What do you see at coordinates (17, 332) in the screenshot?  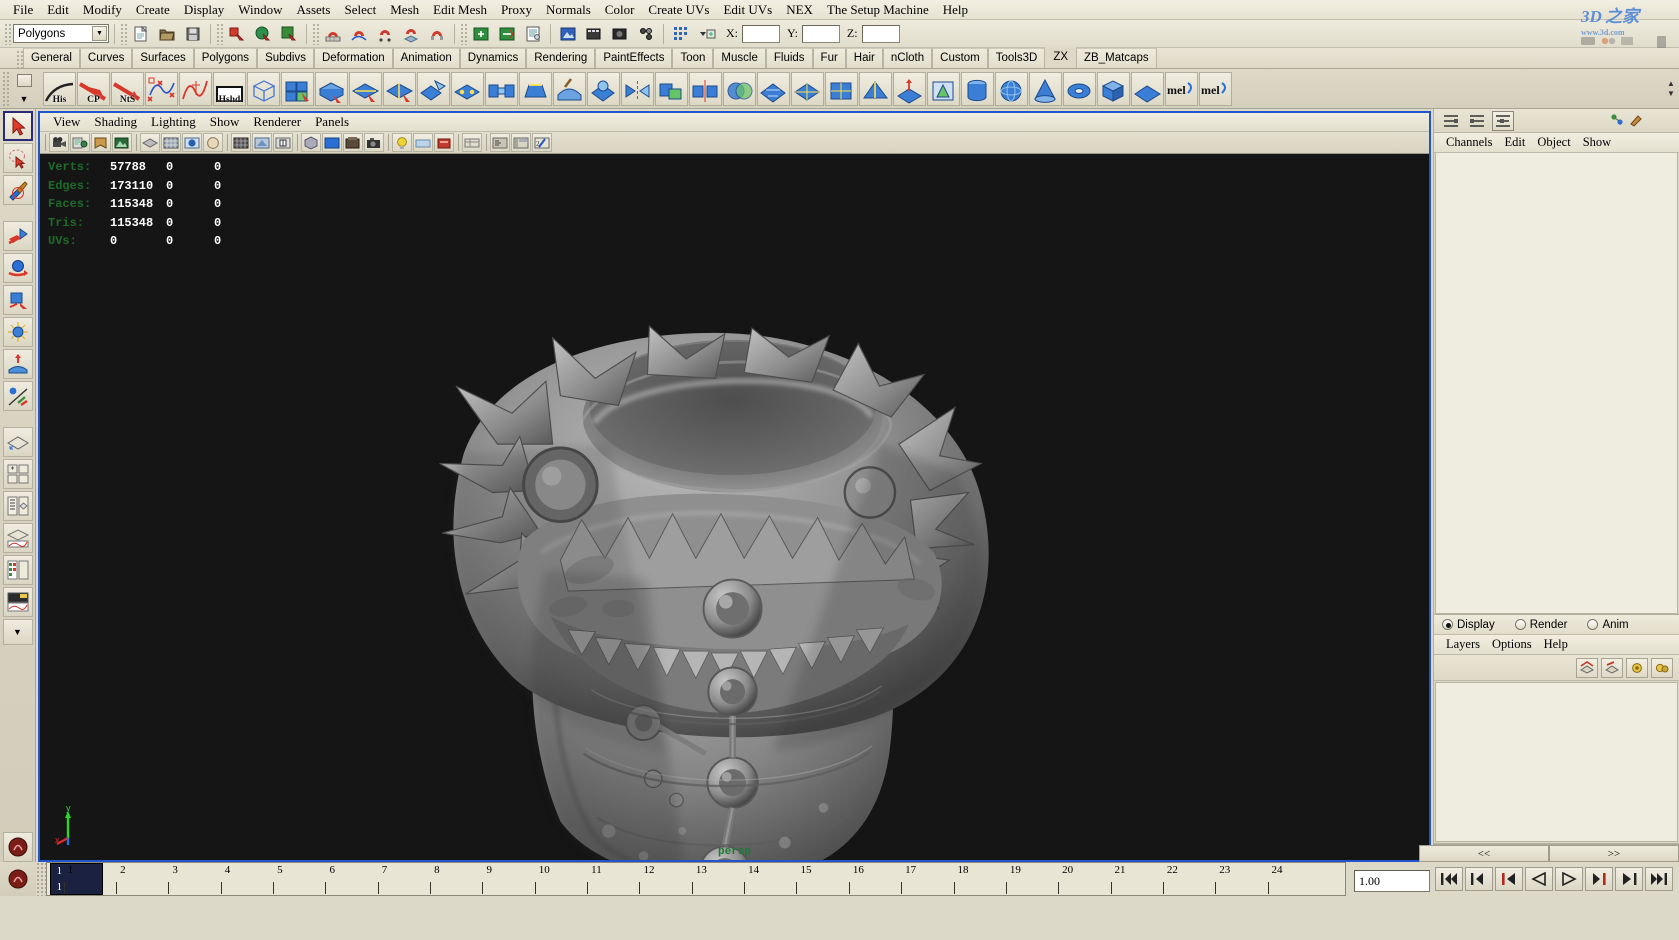 I see `universal-manipulator-tool` at bounding box center [17, 332].